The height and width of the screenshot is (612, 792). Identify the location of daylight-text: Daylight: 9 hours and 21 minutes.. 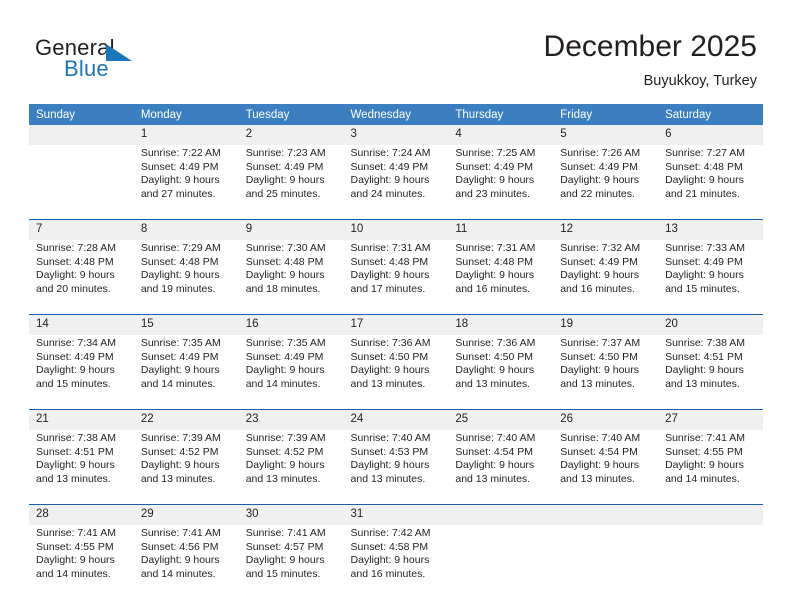
(704, 187).